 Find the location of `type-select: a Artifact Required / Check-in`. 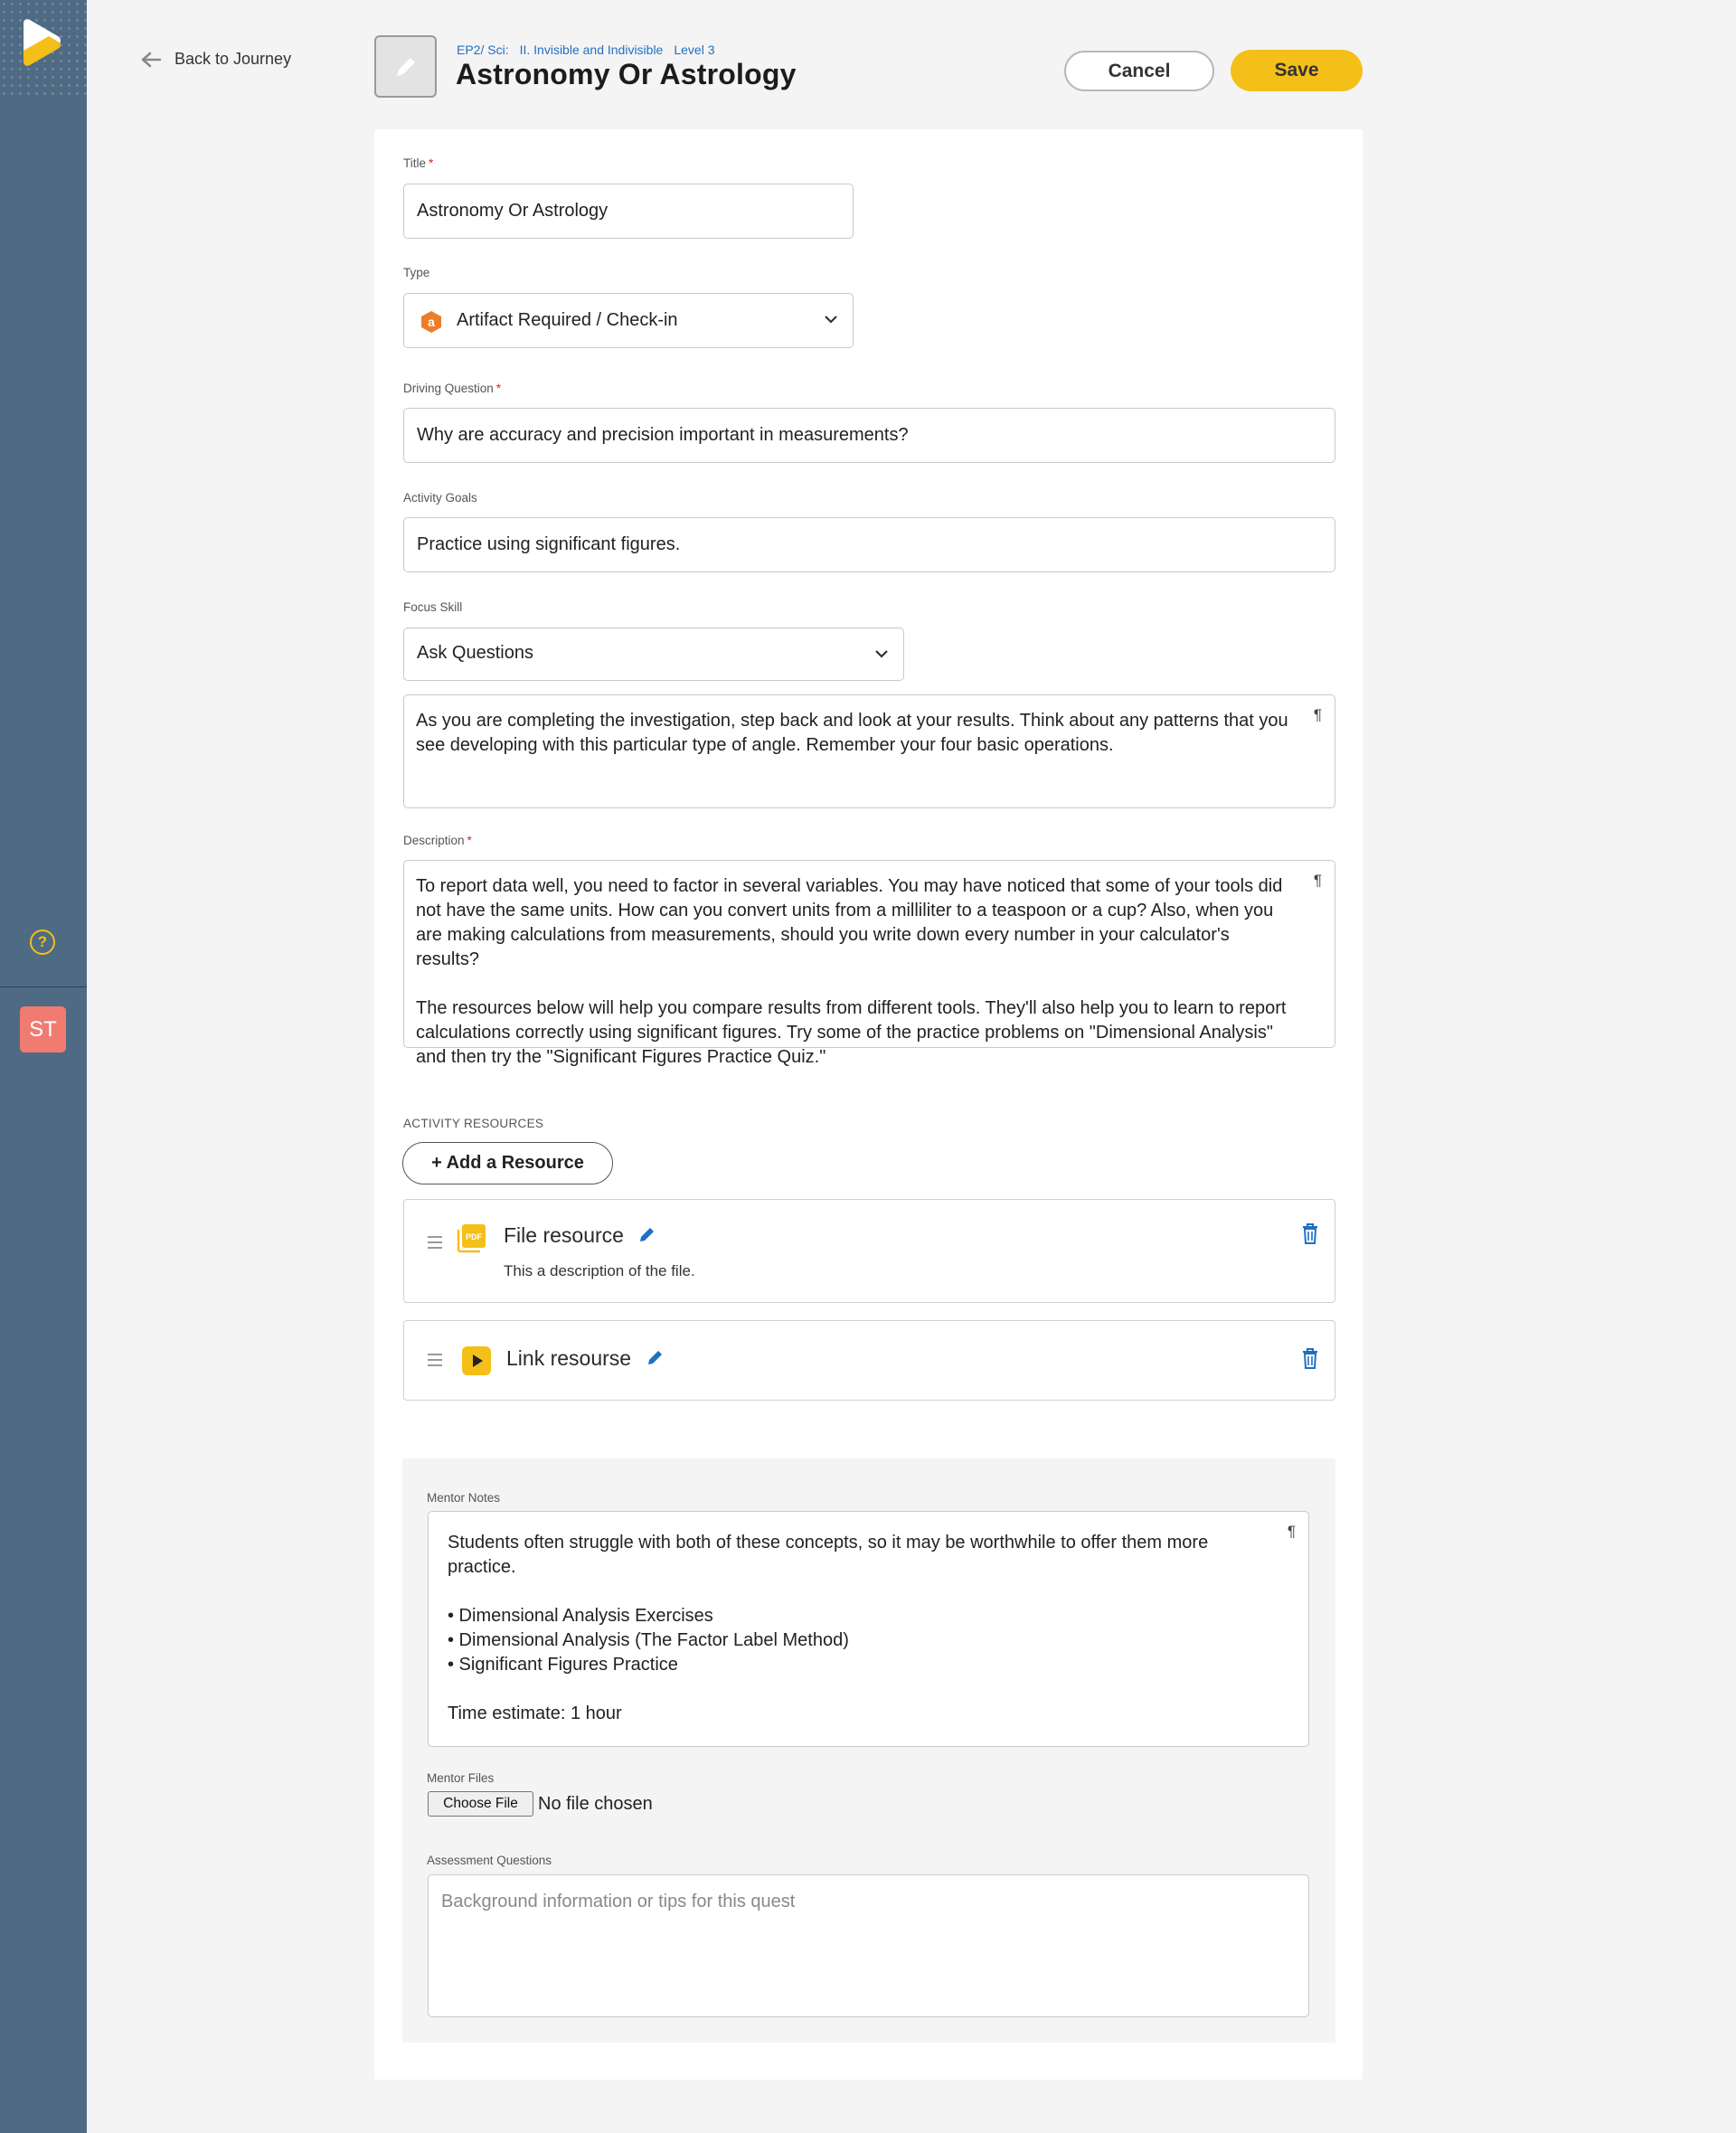

type-select: a Artifact Required / Check-in is located at coordinates (628, 320).